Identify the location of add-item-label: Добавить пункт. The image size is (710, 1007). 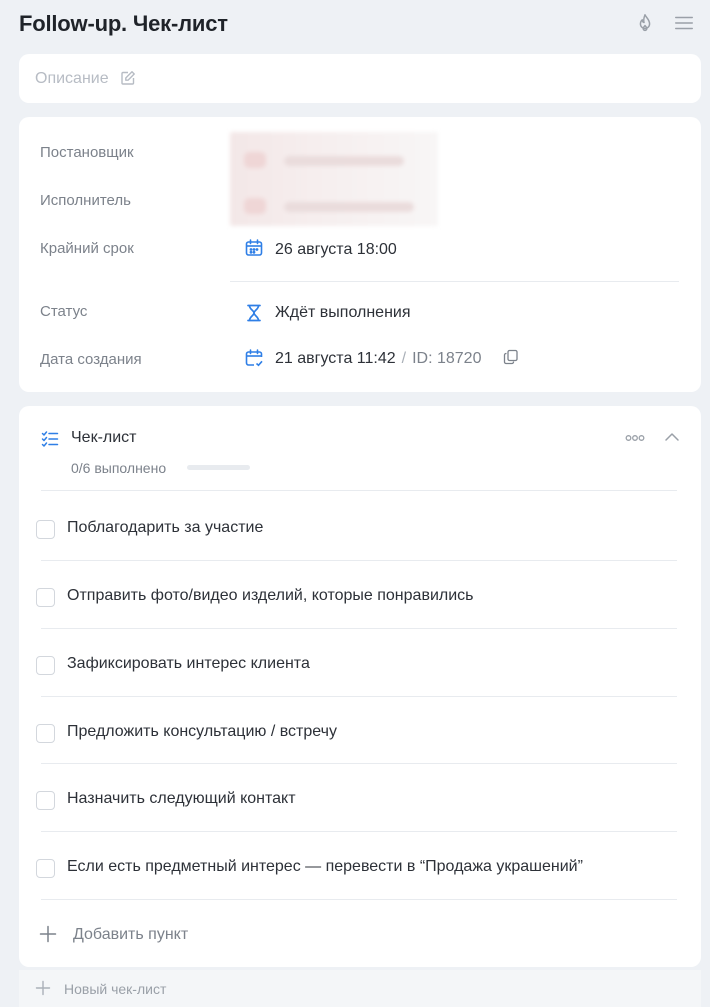
(131, 934).